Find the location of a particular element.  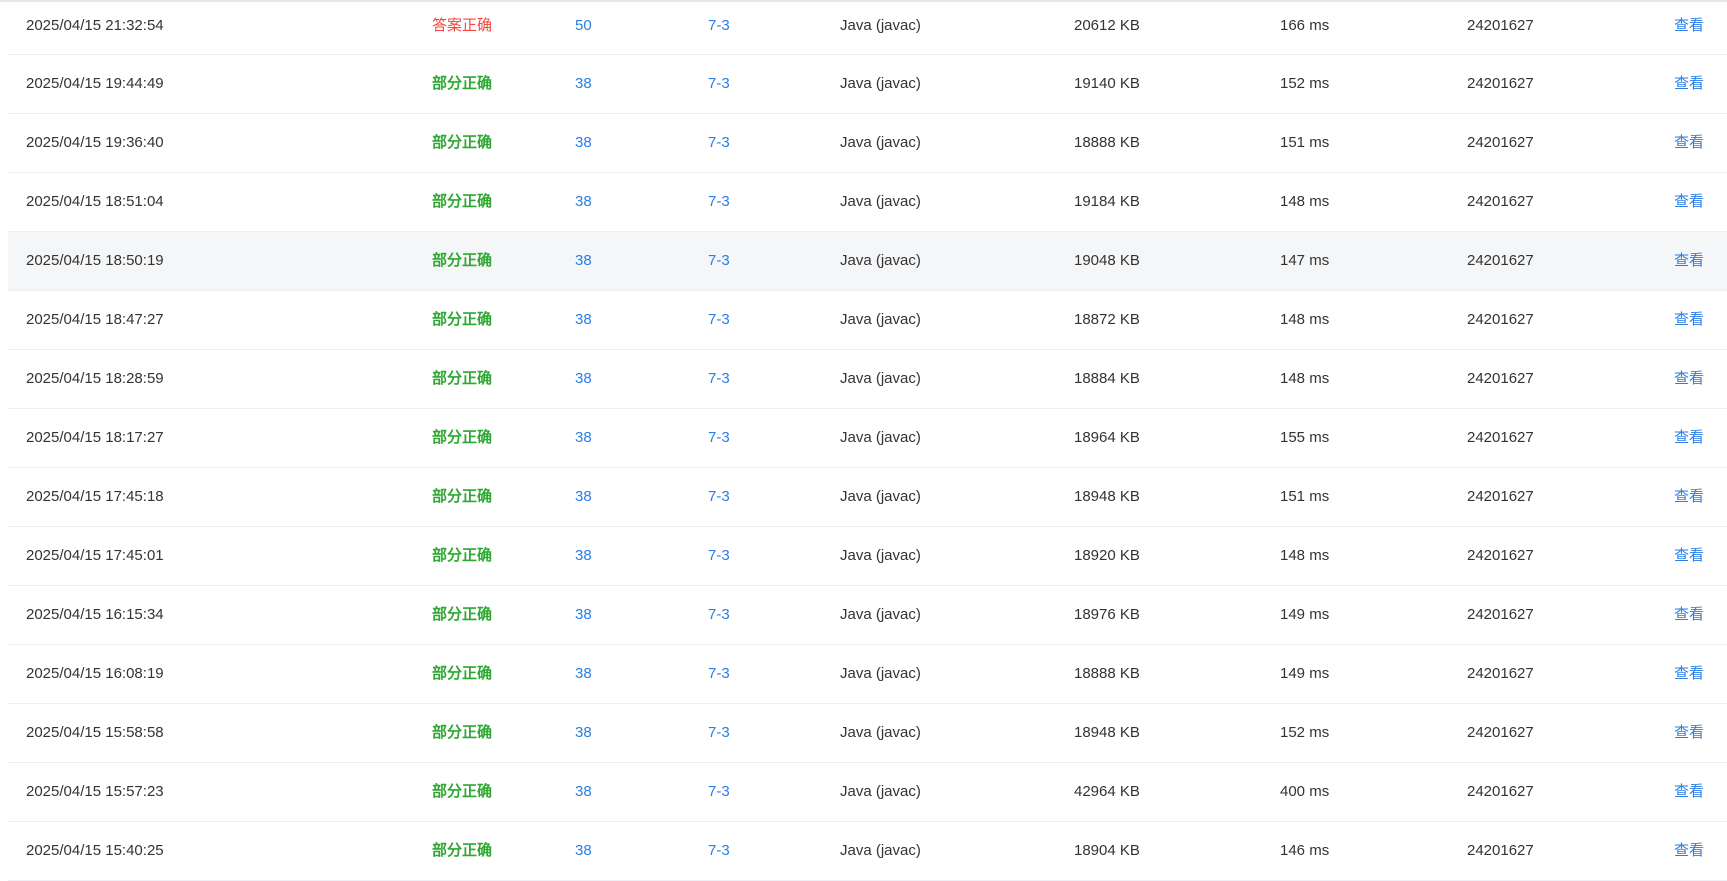

submit-time: 2025/04/15 18:28:59 is located at coordinates (95, 378).